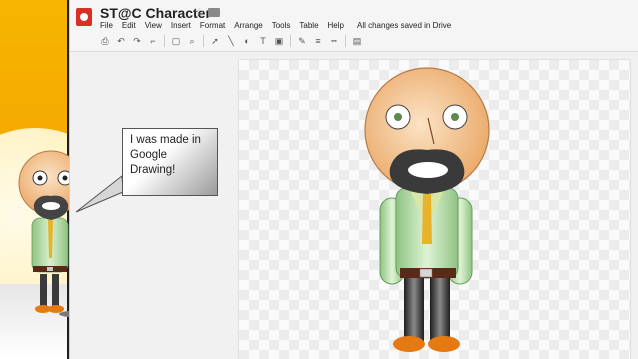 The height and width of the screenshot is (359, 638). What do you see at coordinates (444, 344) in the screenshot?
I see `shoe-right` at bounding box center [444, 344].